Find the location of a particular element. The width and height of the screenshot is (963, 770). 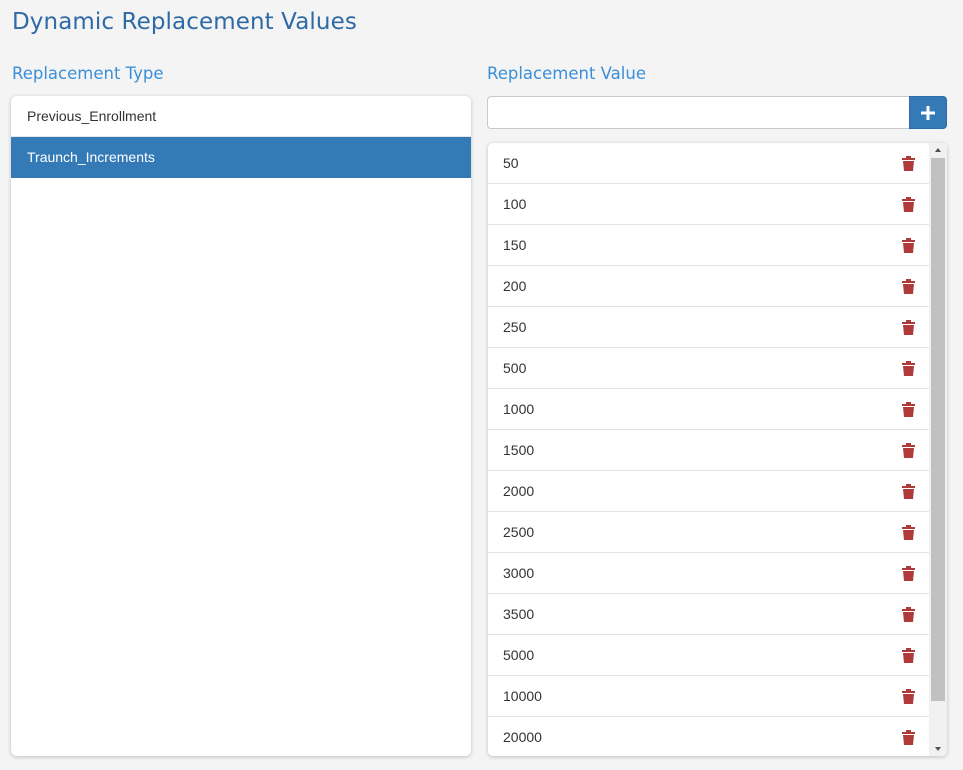

scrollbar-thumb is located at coordinates (938, 429).